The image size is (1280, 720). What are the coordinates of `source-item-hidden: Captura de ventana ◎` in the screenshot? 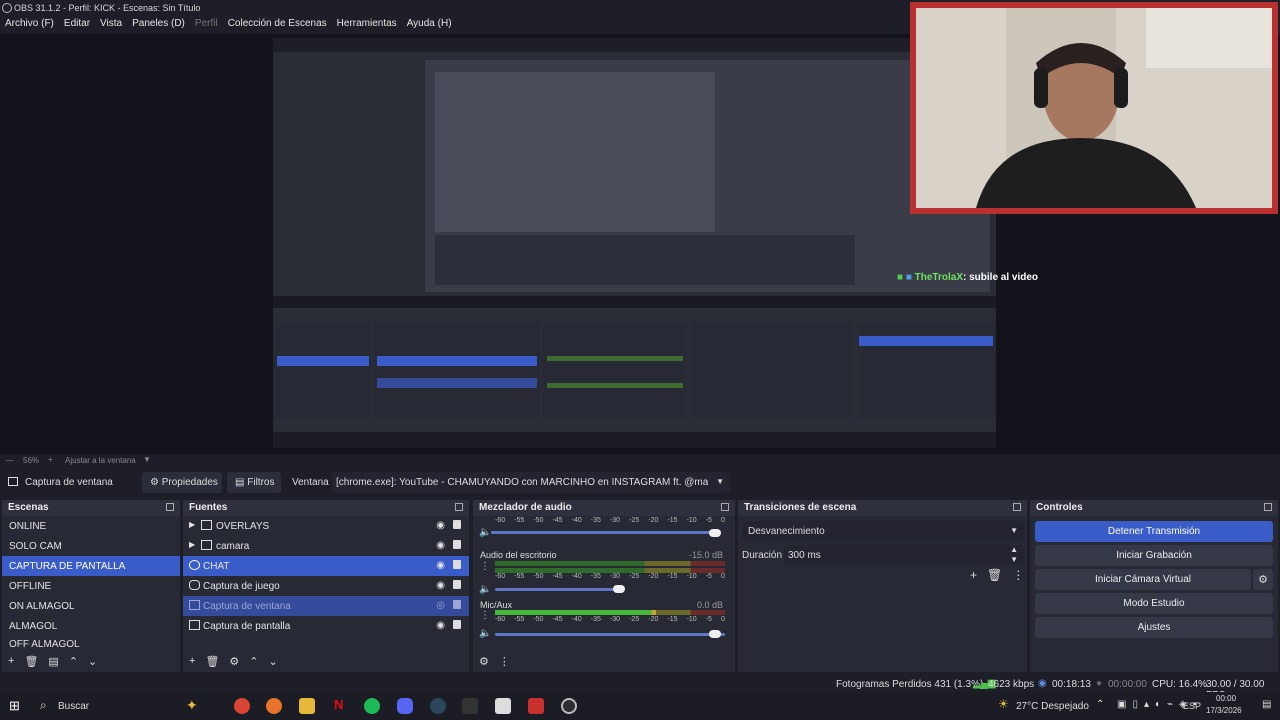 It's located at (326, 606).